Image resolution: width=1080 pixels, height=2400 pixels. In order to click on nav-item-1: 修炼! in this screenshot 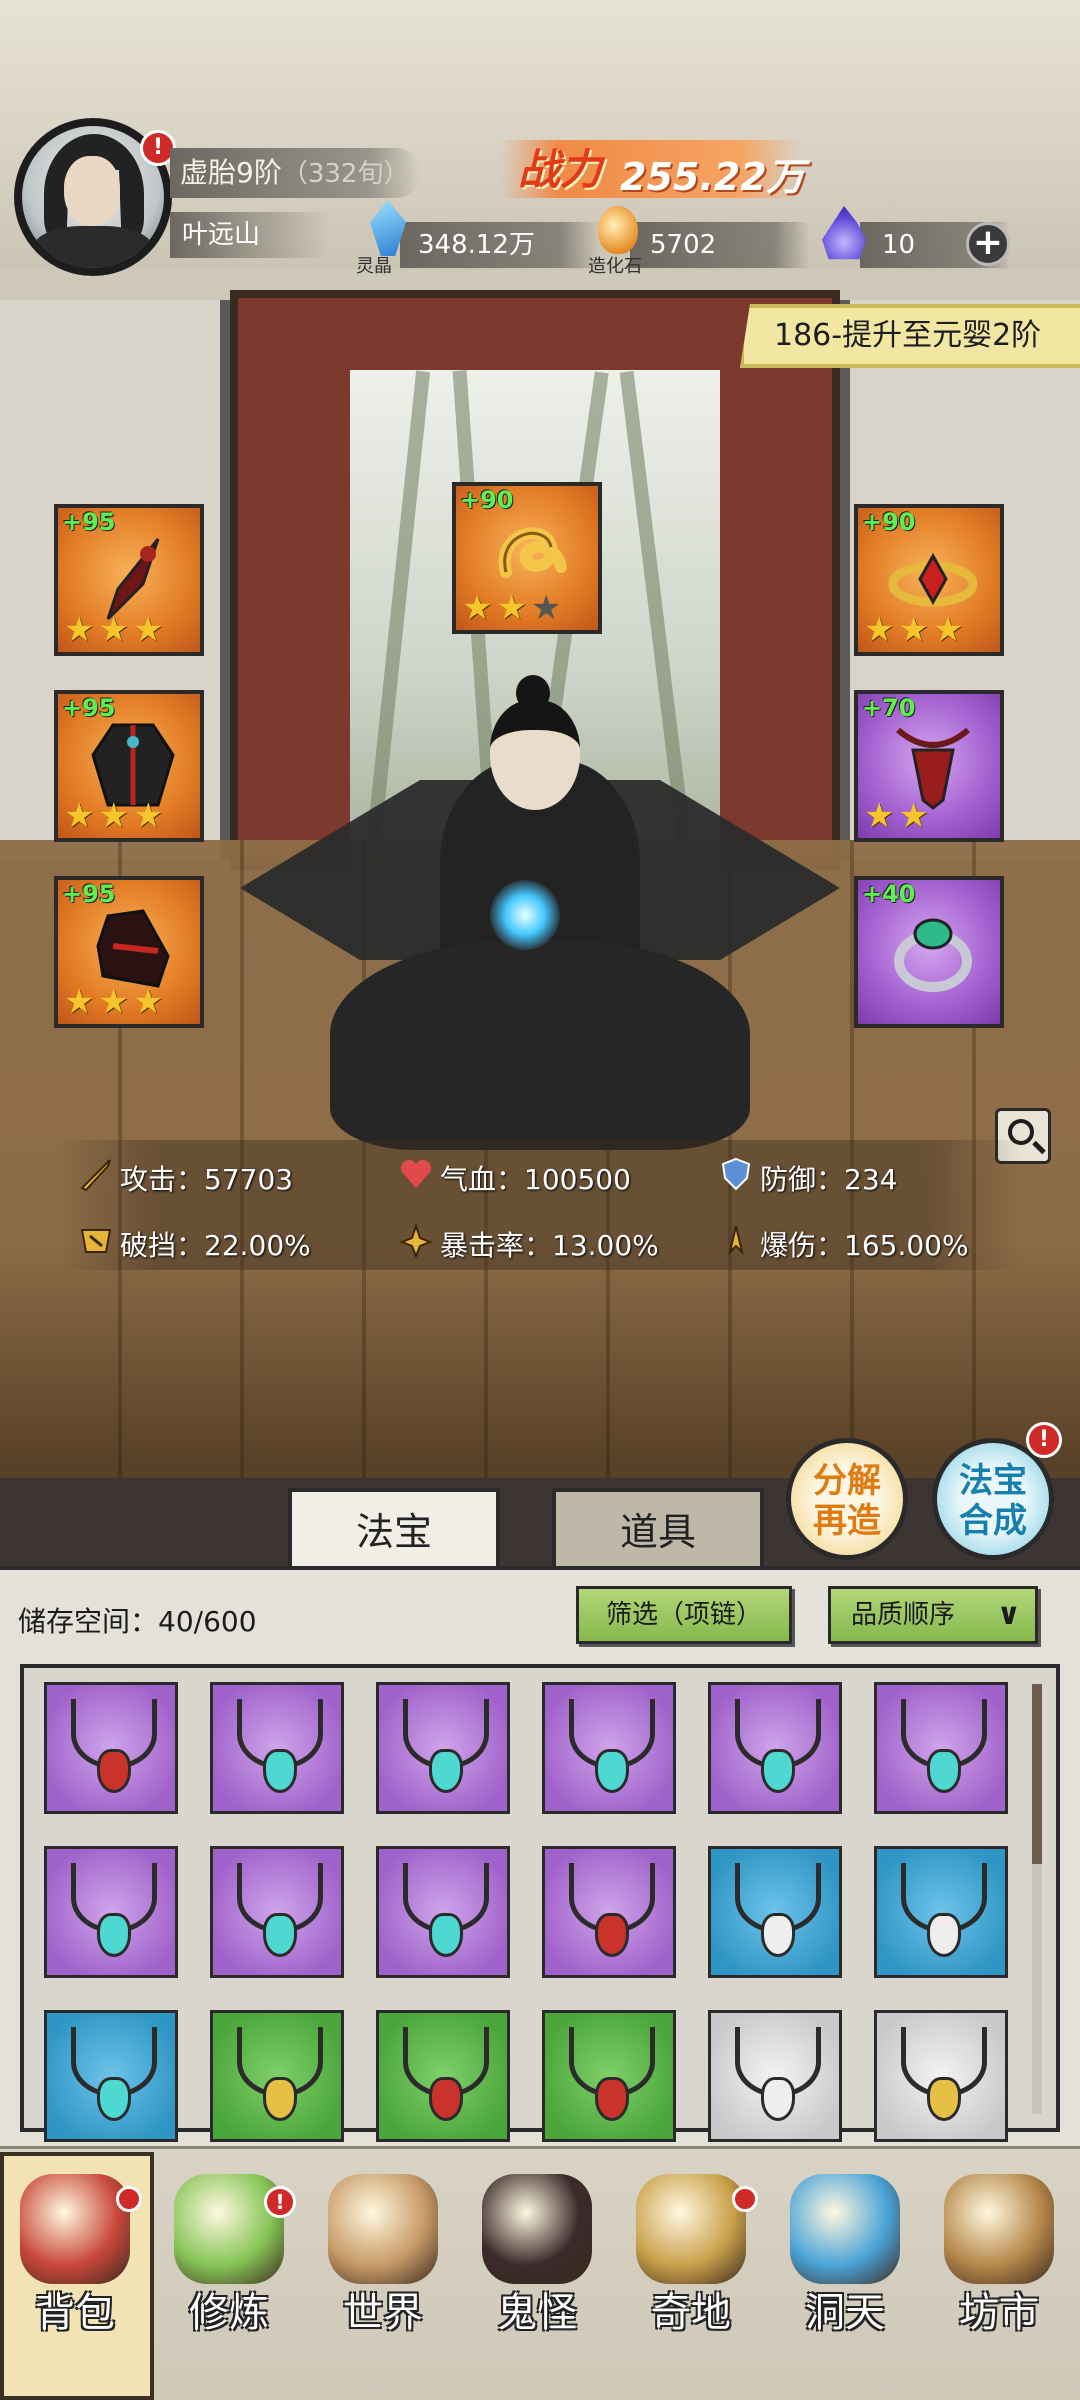, I will do `click(229, 2275)`.